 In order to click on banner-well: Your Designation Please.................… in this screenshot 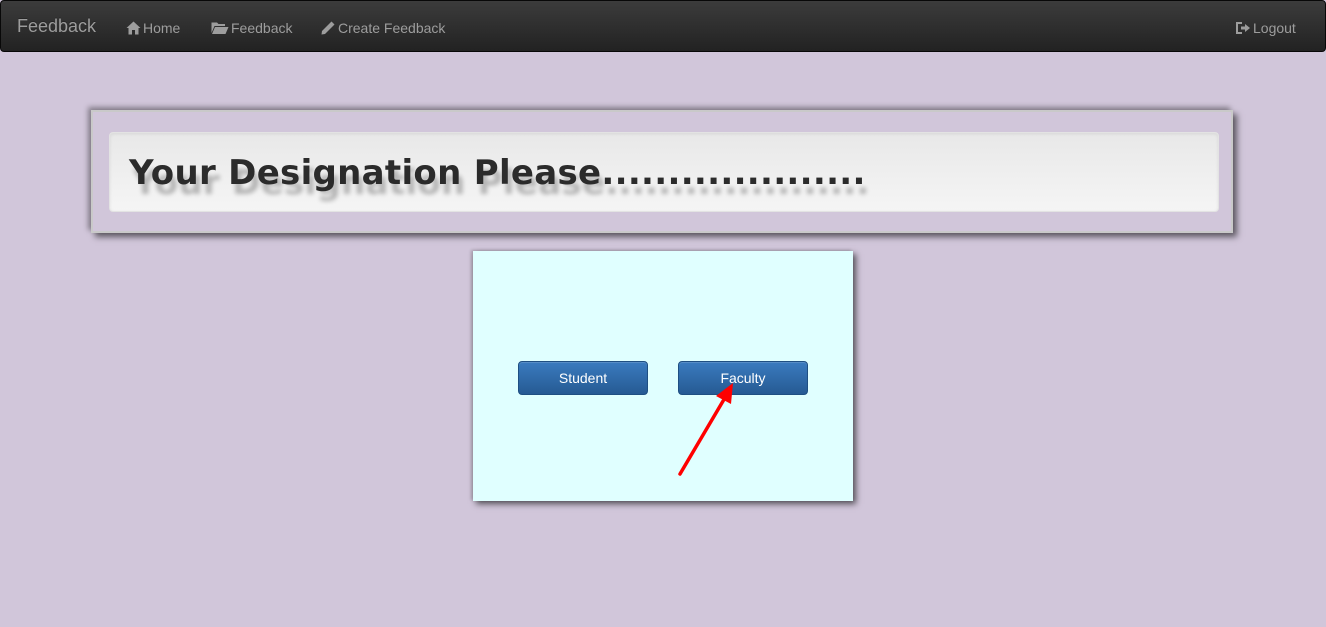, I will do `click(664, 172)`.